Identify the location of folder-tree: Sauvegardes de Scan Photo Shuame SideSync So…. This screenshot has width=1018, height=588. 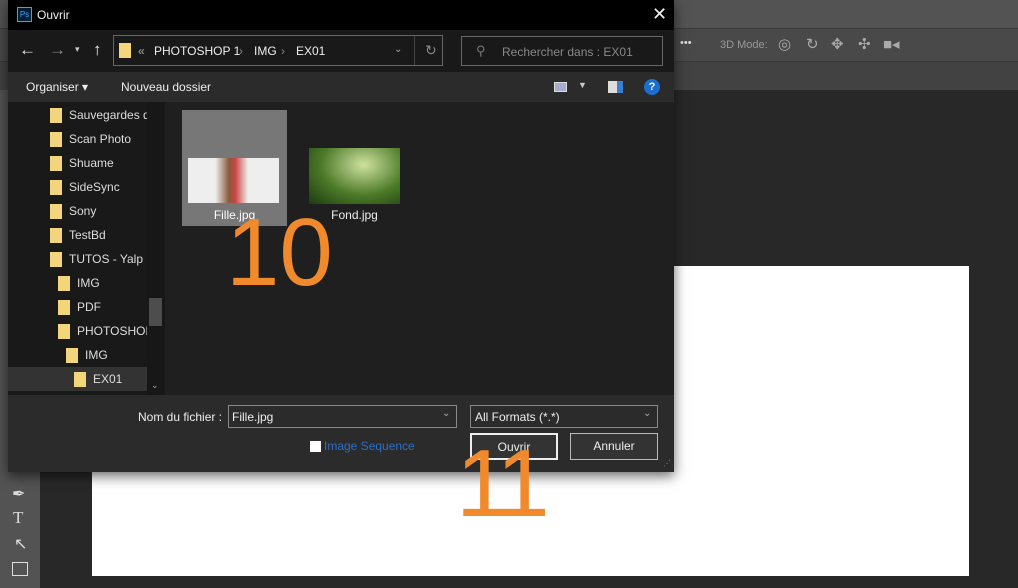
(86, 248).